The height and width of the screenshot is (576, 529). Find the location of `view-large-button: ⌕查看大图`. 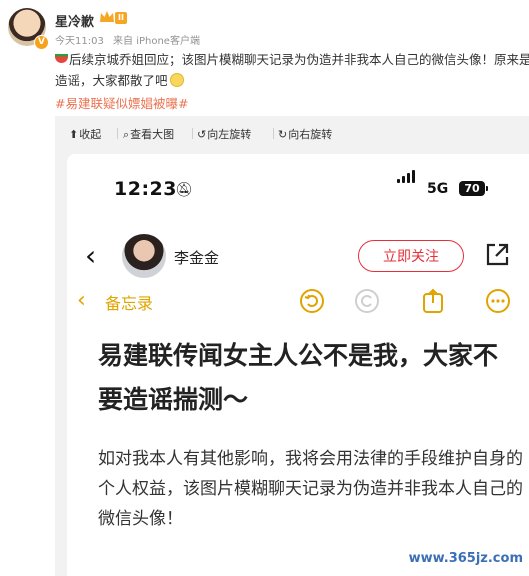

view-large-button: ⌕查看大图 is located at coordinates (148, 134).